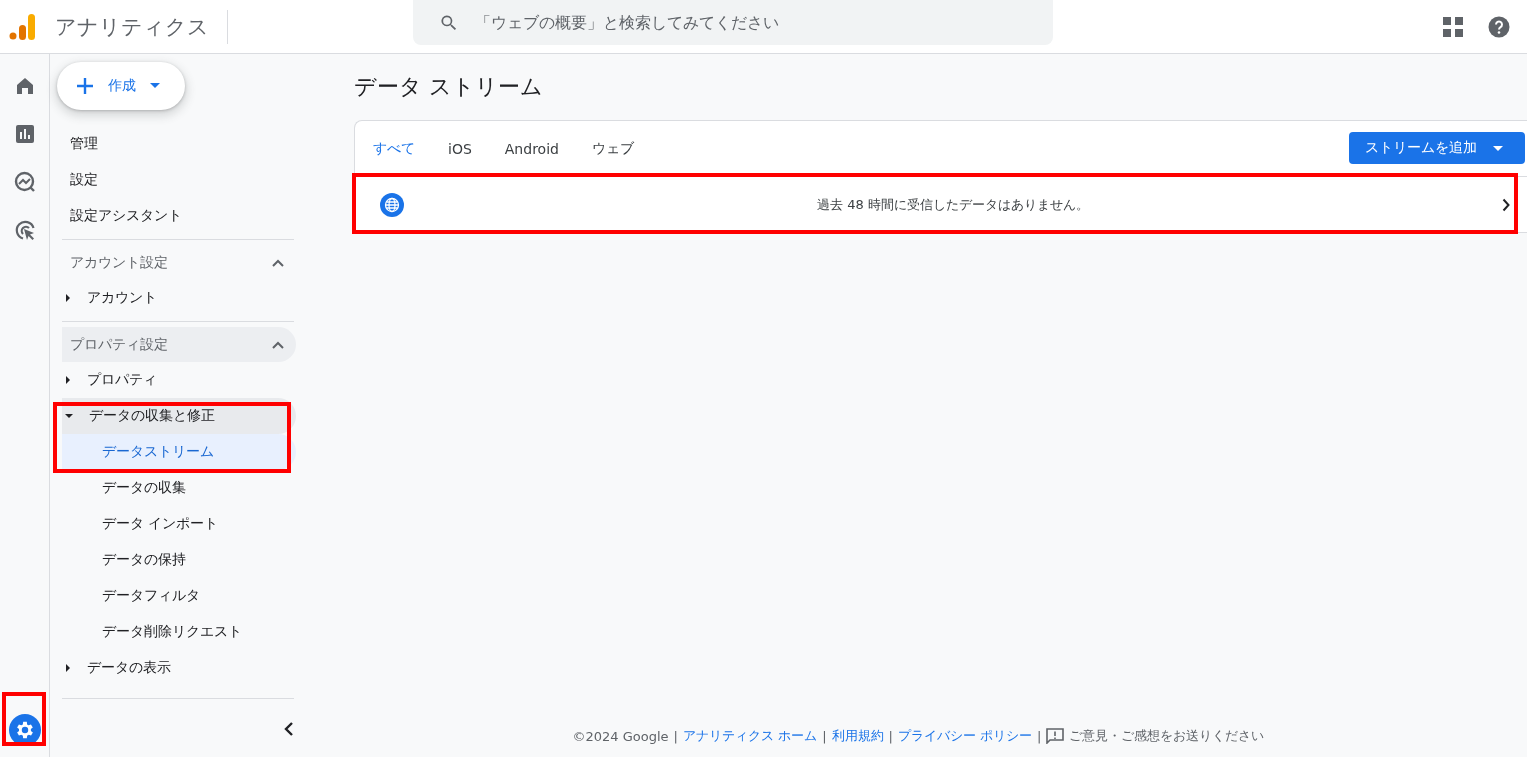 The image size is (1527, 757). I want to click on sidebar-subitem: データの保持, so click(179, 560).